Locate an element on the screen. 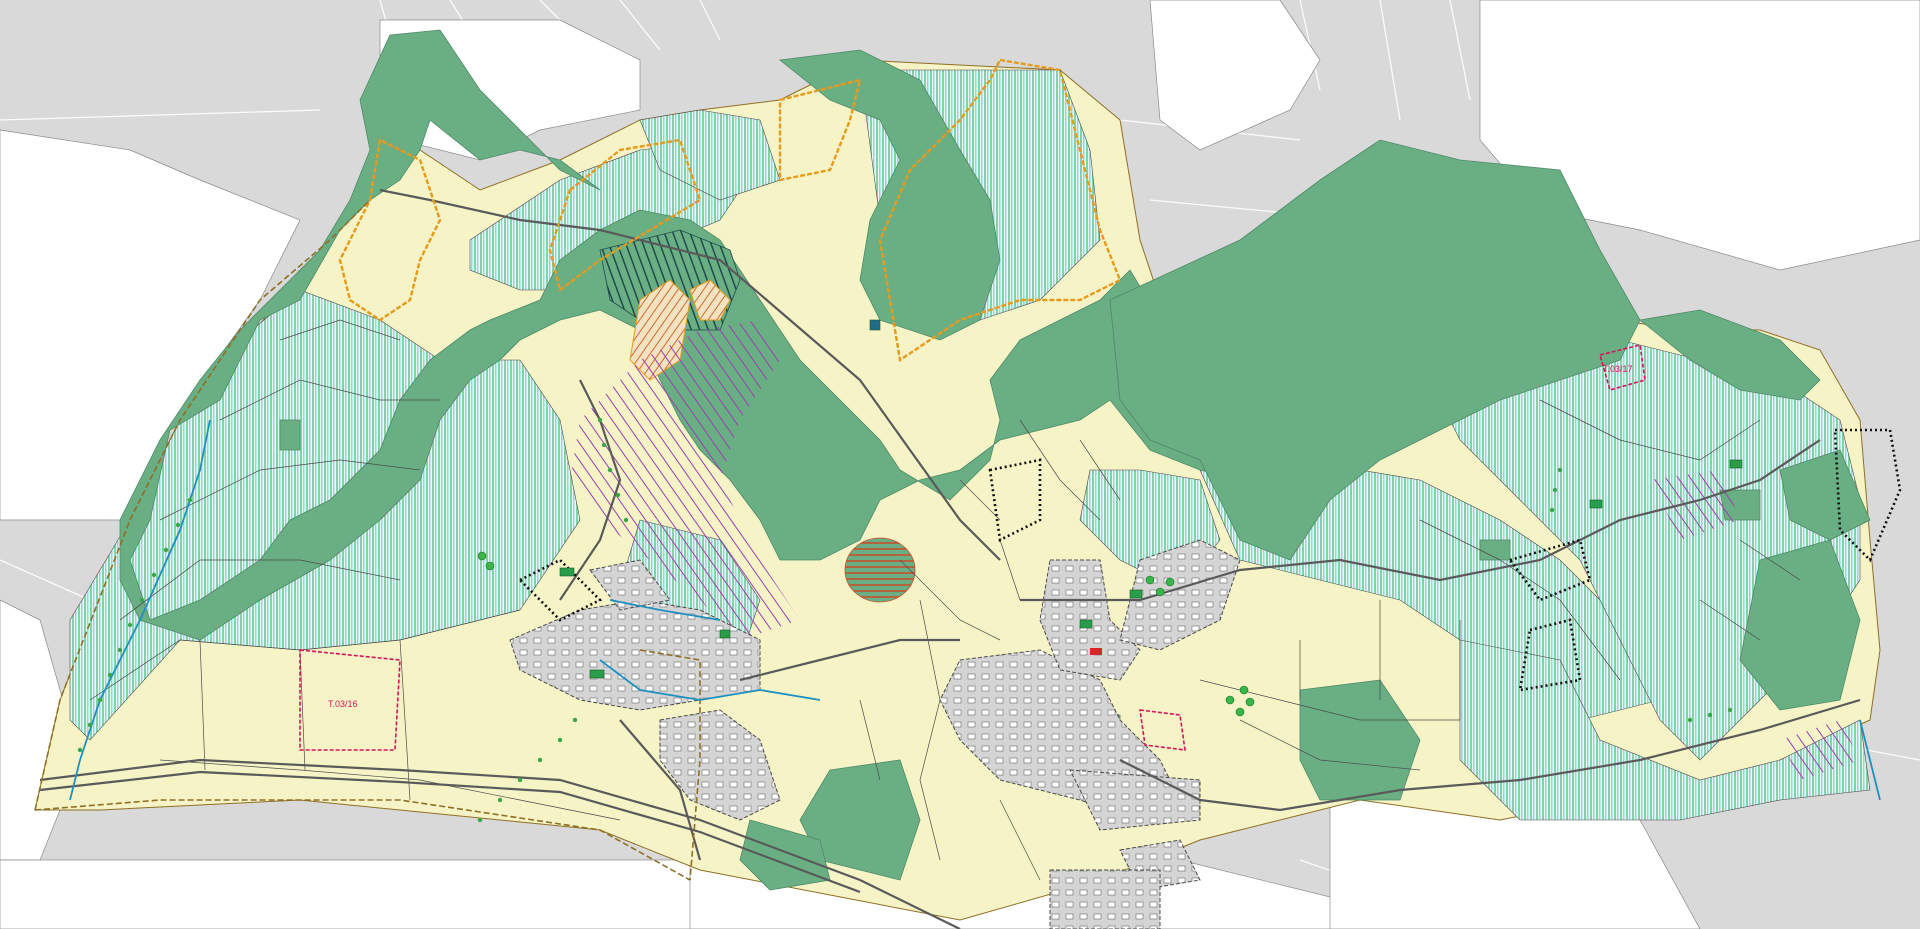 This screenshot has width=1920, height=929. parcel-label-west: T.03/16 is located at coordinates (343, 704).